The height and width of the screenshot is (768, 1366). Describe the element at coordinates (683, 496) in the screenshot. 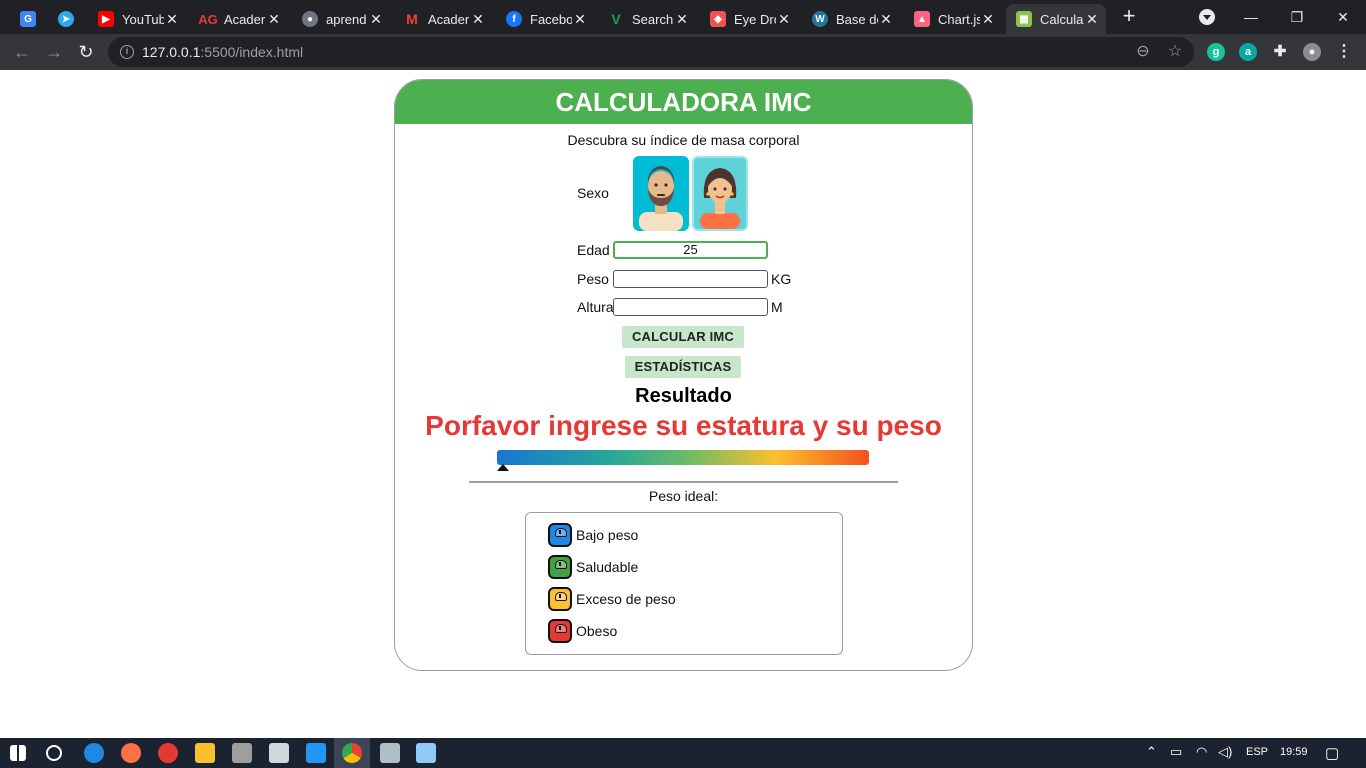

I see `ideal-weight-label: Peso ideal:` at that location.